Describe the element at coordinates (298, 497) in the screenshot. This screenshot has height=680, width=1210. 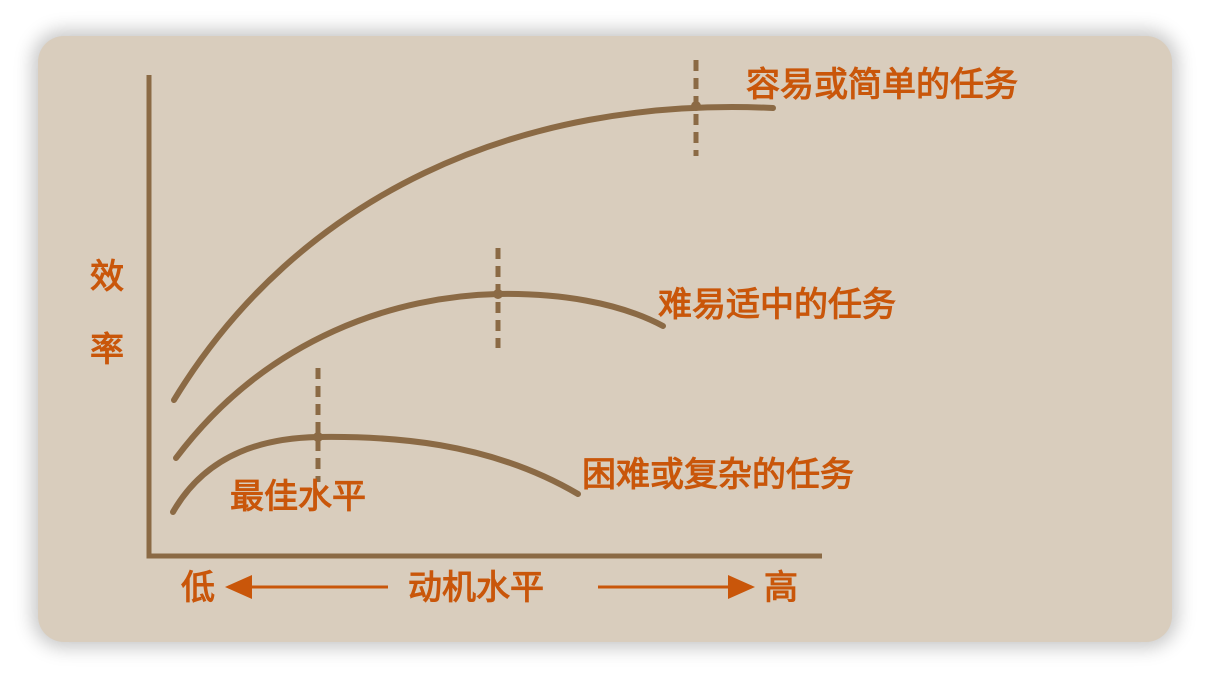
I see `optimum-label: 最佳水平` at that location.